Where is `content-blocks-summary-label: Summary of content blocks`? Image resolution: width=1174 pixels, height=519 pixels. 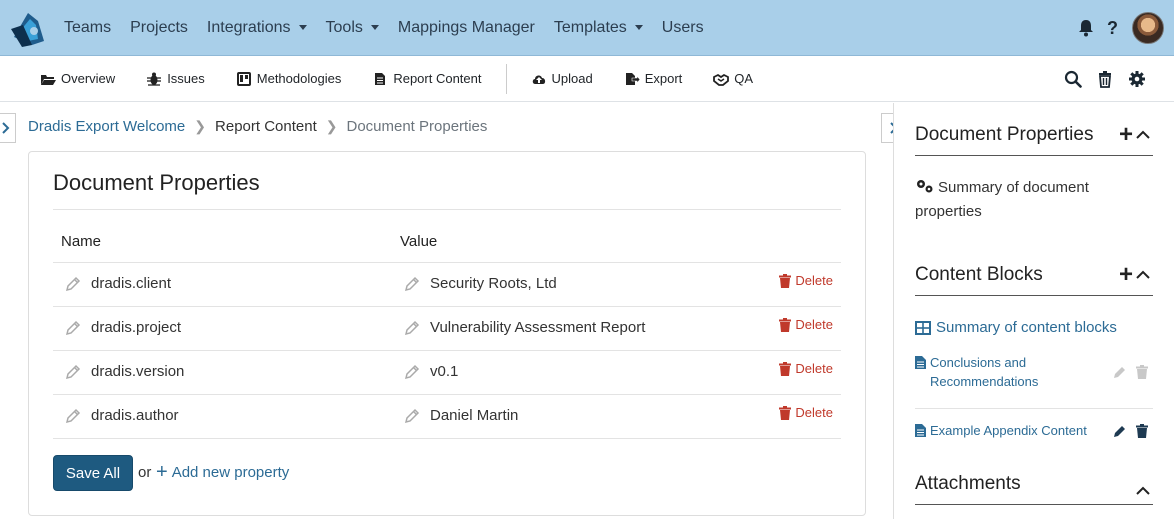
content-blocks-summary-label: Summary of content blocks is located at coordinates (1026, 327).